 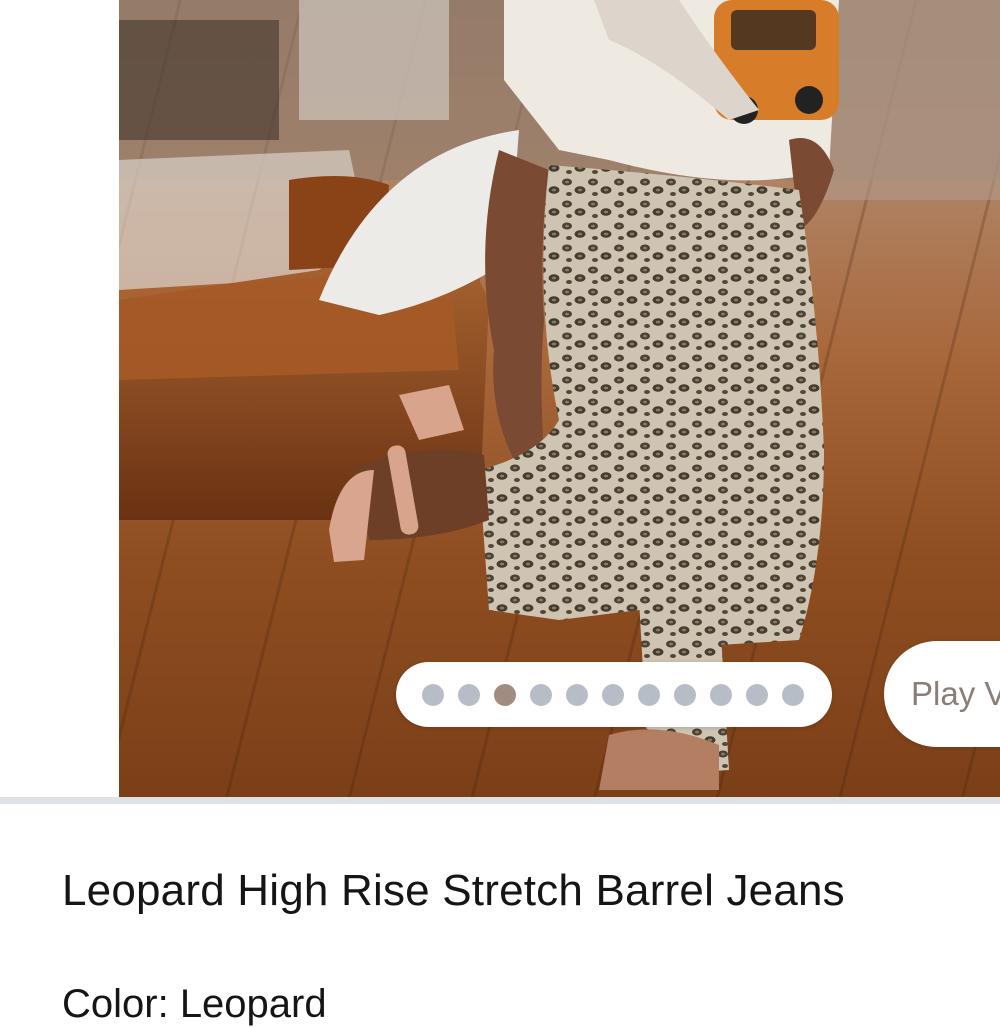 What do you see at coordinates (453, 890) in the screenshot?
I see `product-title: Leopard High Rise Stretch Barrel Jeans` at bounding box center [453, 890].